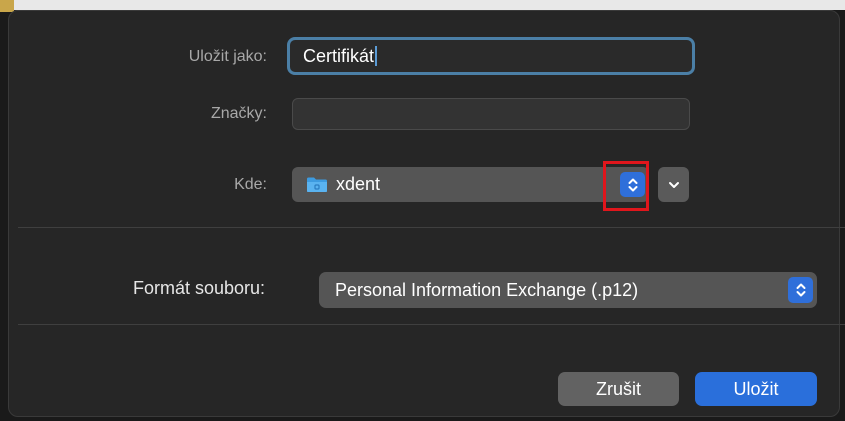 This screenshot has width=845, height=421. What do you see at coordinates (376, 56) in the screenshot?
I see `text-caret` at bounding box center [376, 56].